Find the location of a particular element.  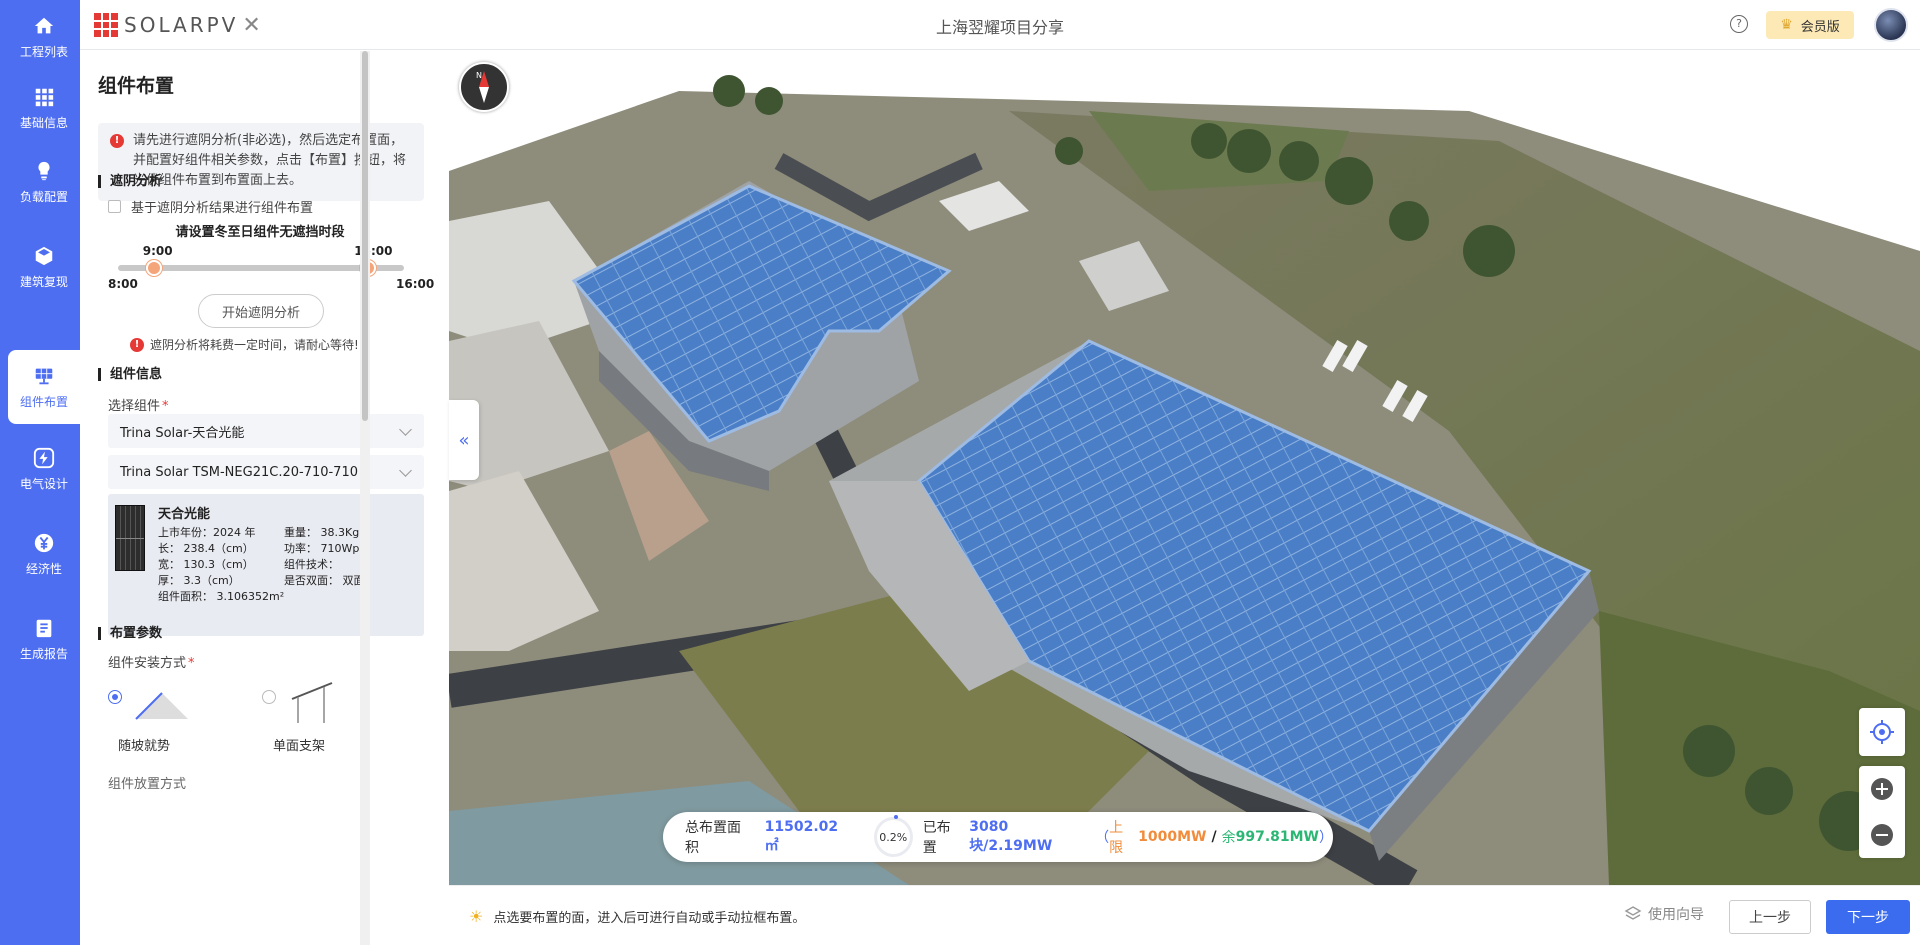

cube-icon is located at coordinates (44, 255).